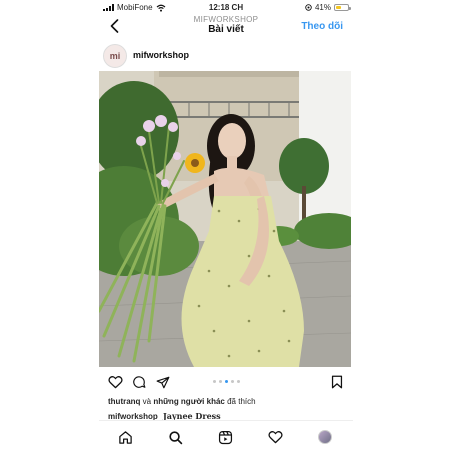 This screenshot has height=450, width=450. I want to click on caption-username: mifworkshop, so click(133, 416).